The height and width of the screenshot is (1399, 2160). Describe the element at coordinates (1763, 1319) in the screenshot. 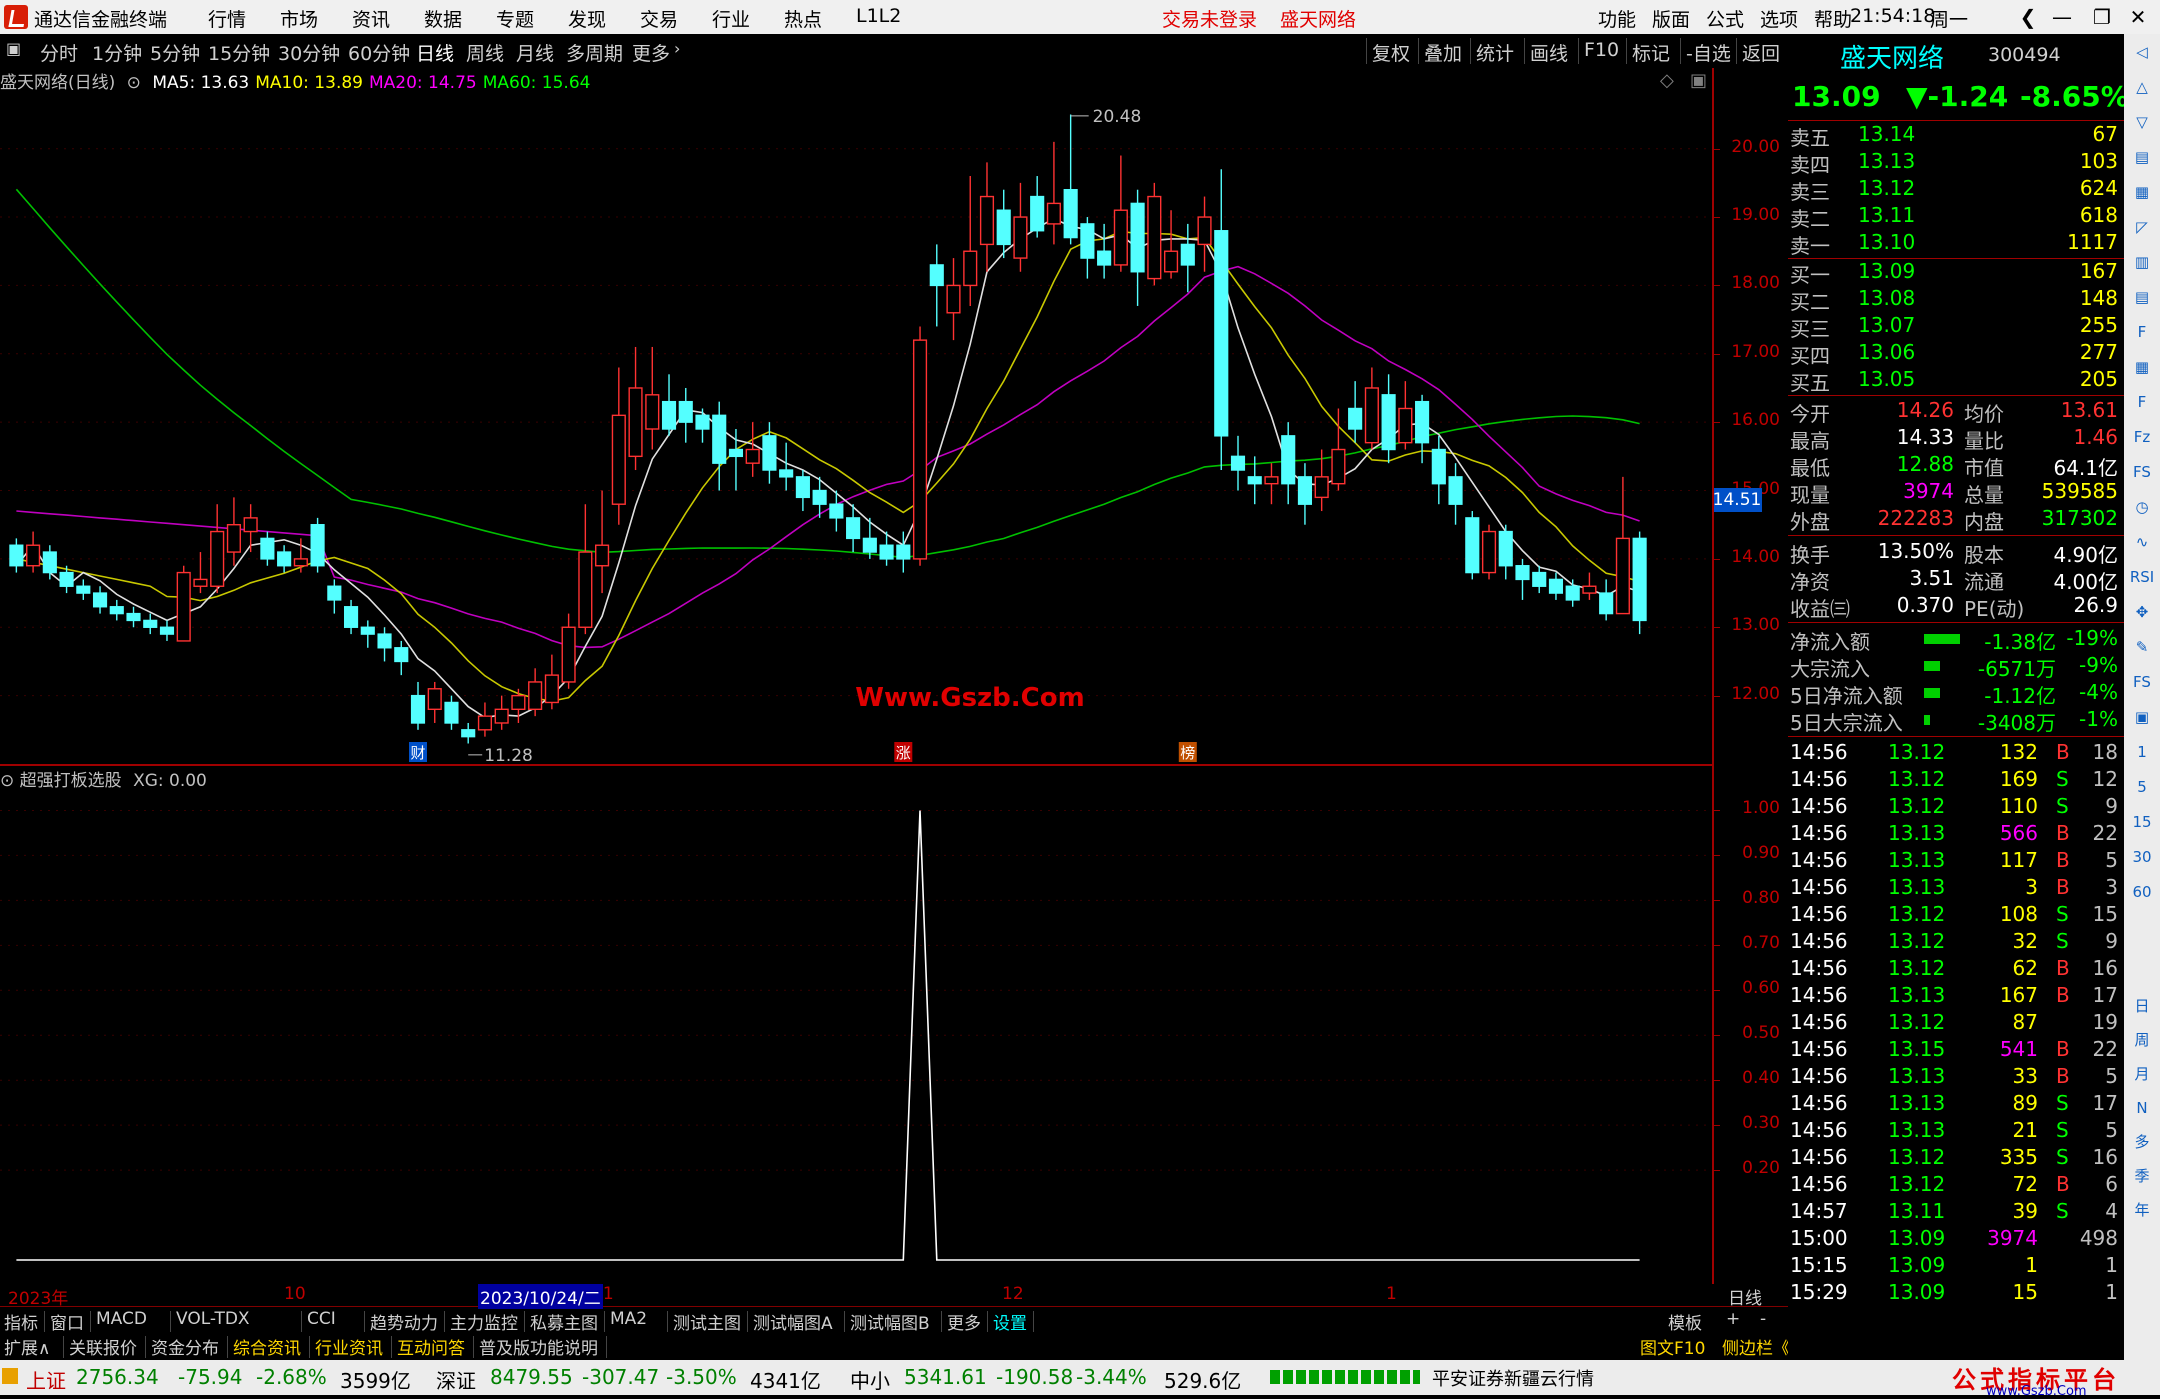

I see `tab-right-2: -` at that location.